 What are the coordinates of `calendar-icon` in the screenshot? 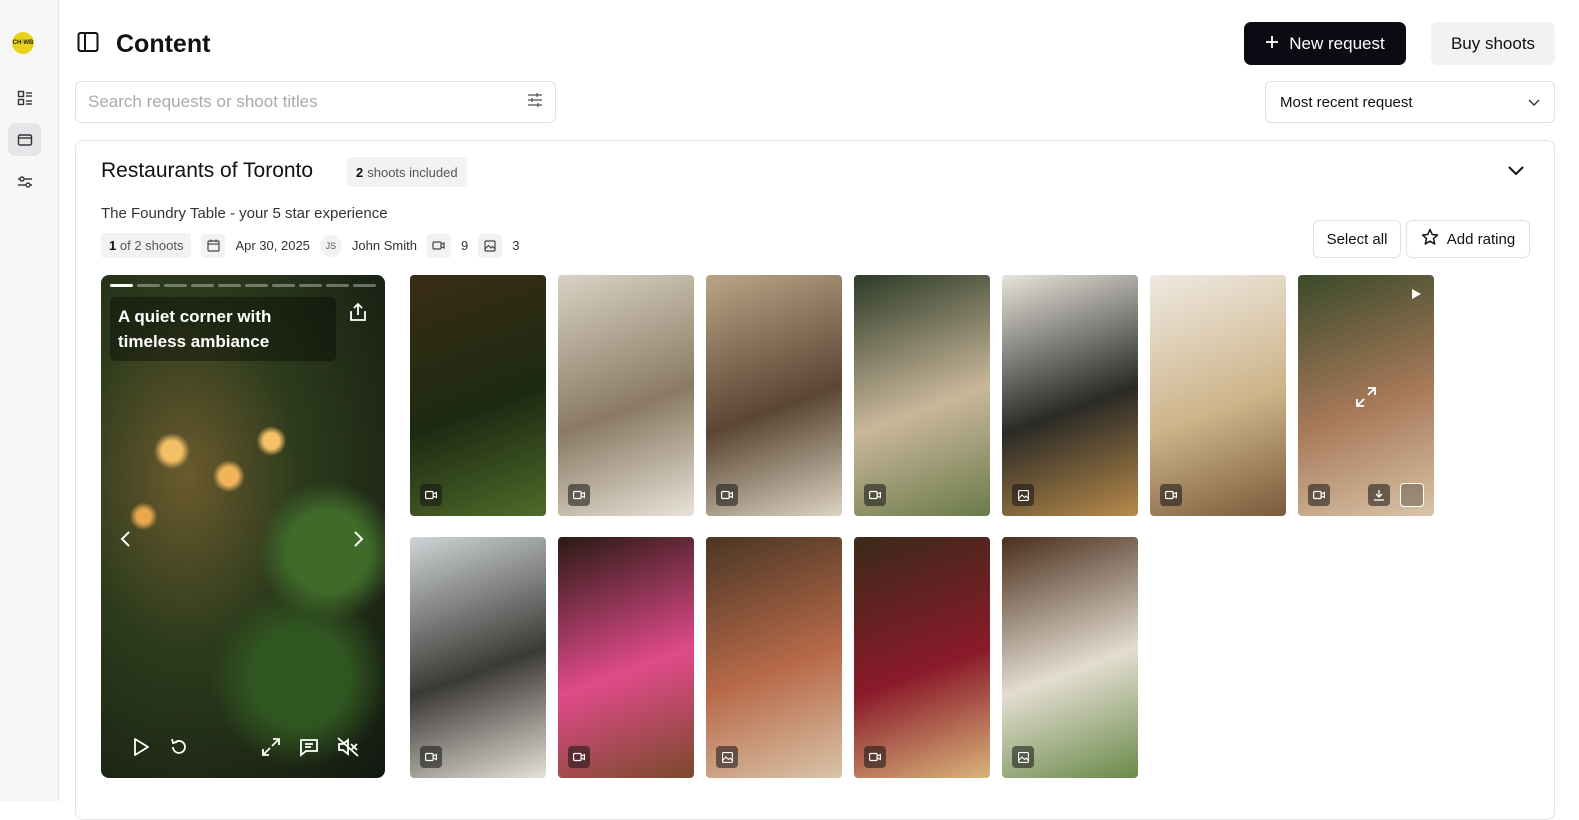 It's located at (213, 245).